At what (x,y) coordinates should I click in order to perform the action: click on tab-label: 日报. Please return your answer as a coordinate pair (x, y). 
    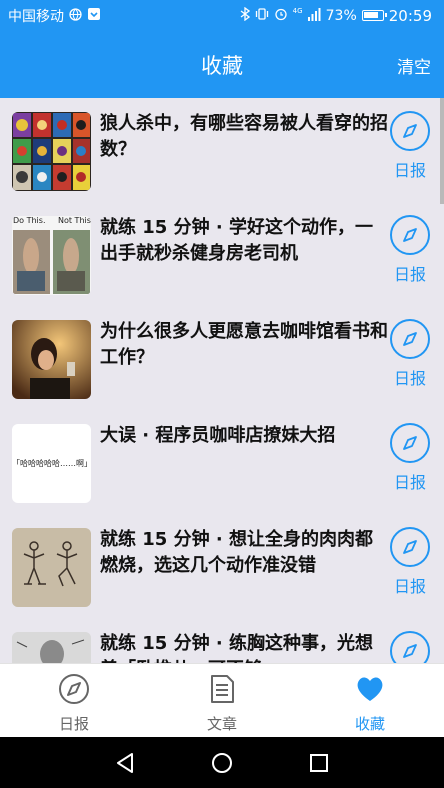
    Looking at the image, I should click on (73, 724).